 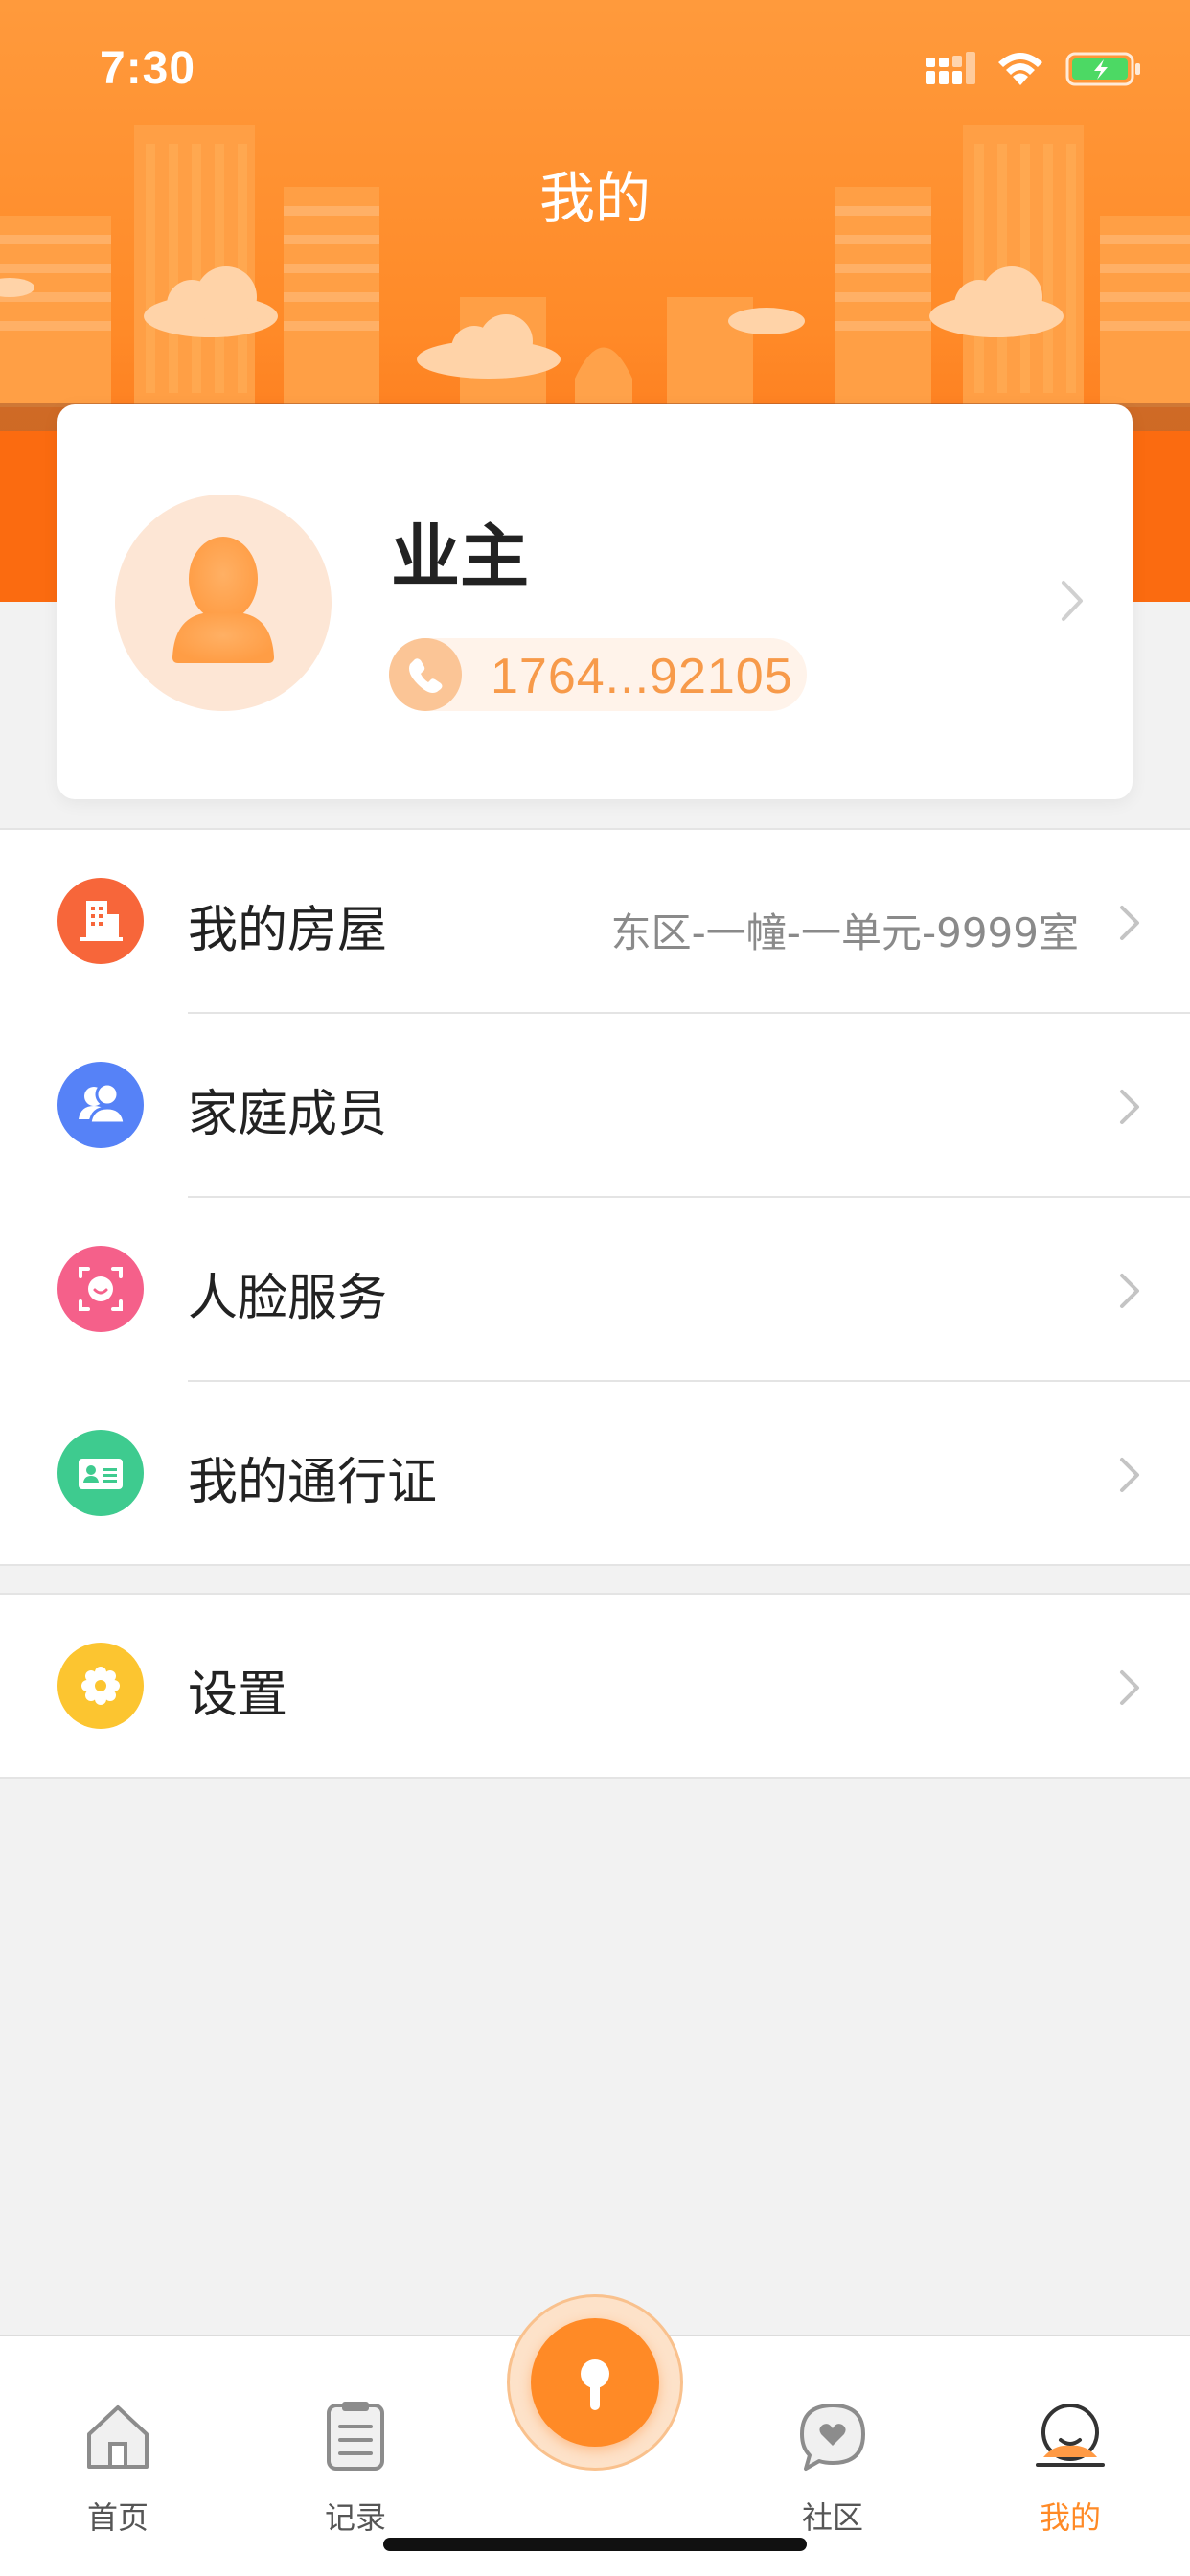 I want to click on profile-tab-icon, so click(x=1070, y=2435).